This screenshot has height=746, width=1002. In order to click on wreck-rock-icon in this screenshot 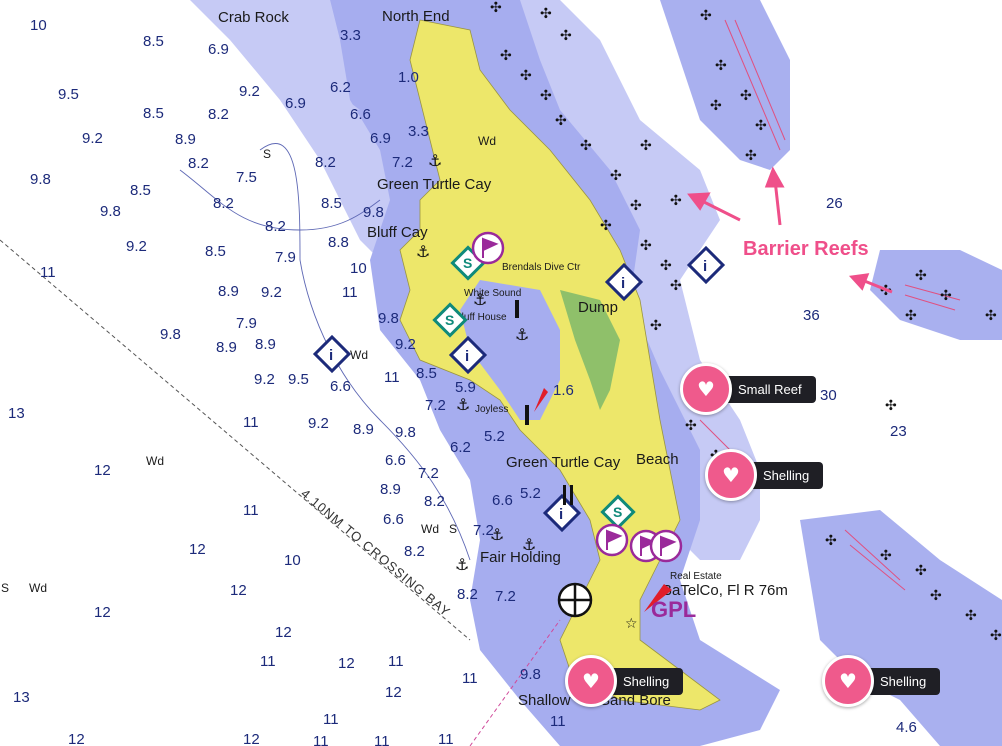, I will do `click(575, 600)`.